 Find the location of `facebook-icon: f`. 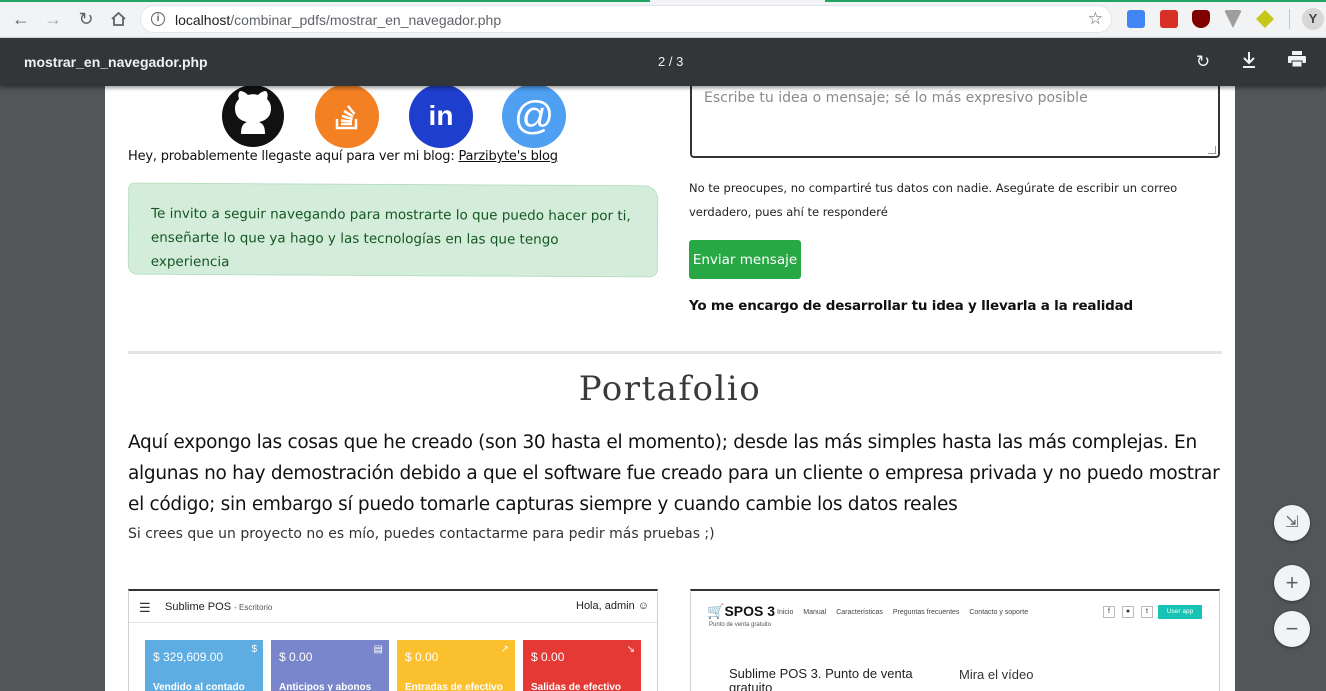

facebook-icon: f is located at coordinates (1109, 612).